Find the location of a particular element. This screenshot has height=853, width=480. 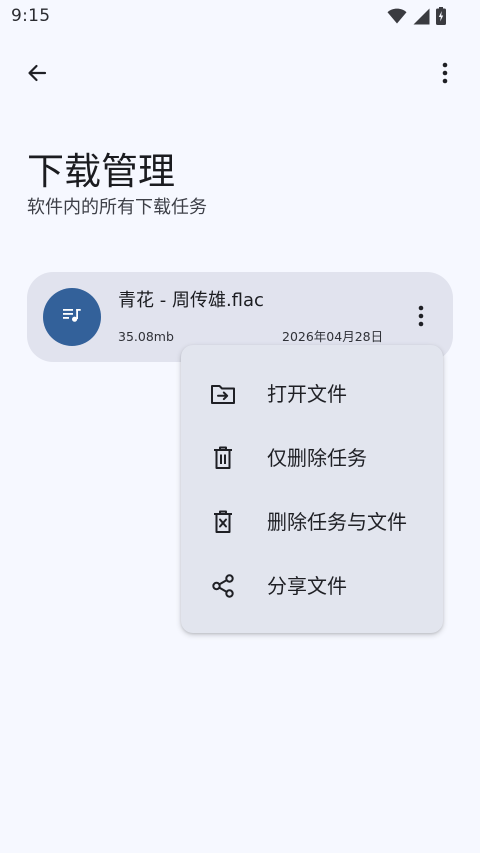

menu-item-label: 删除任务与文件 is located at coordinates (337, 522).